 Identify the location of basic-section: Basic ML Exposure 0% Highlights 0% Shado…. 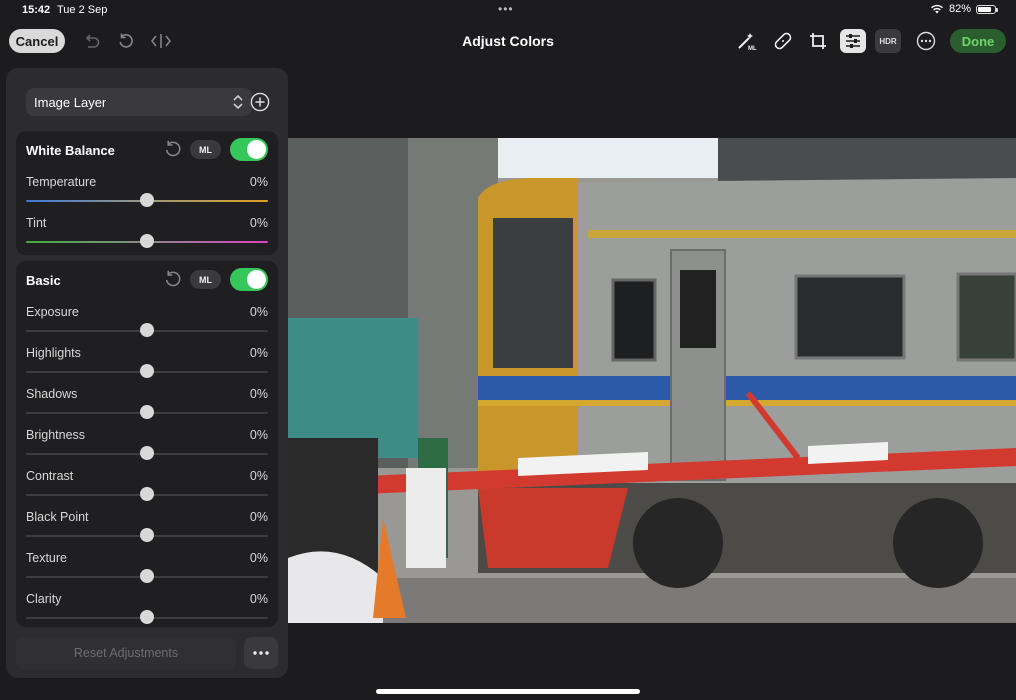
(147, 444).